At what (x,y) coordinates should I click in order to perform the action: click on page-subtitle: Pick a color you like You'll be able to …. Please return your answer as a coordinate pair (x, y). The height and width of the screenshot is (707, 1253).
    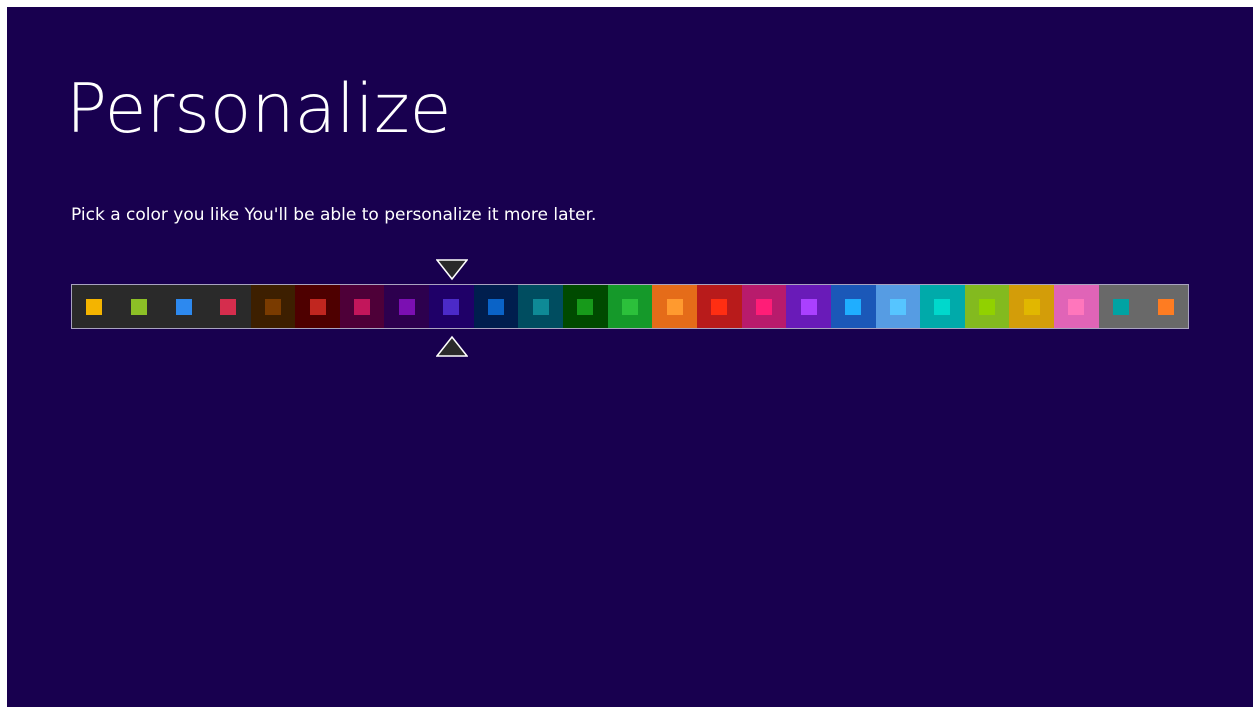
    Looking at the image, I should click on (334, 215).